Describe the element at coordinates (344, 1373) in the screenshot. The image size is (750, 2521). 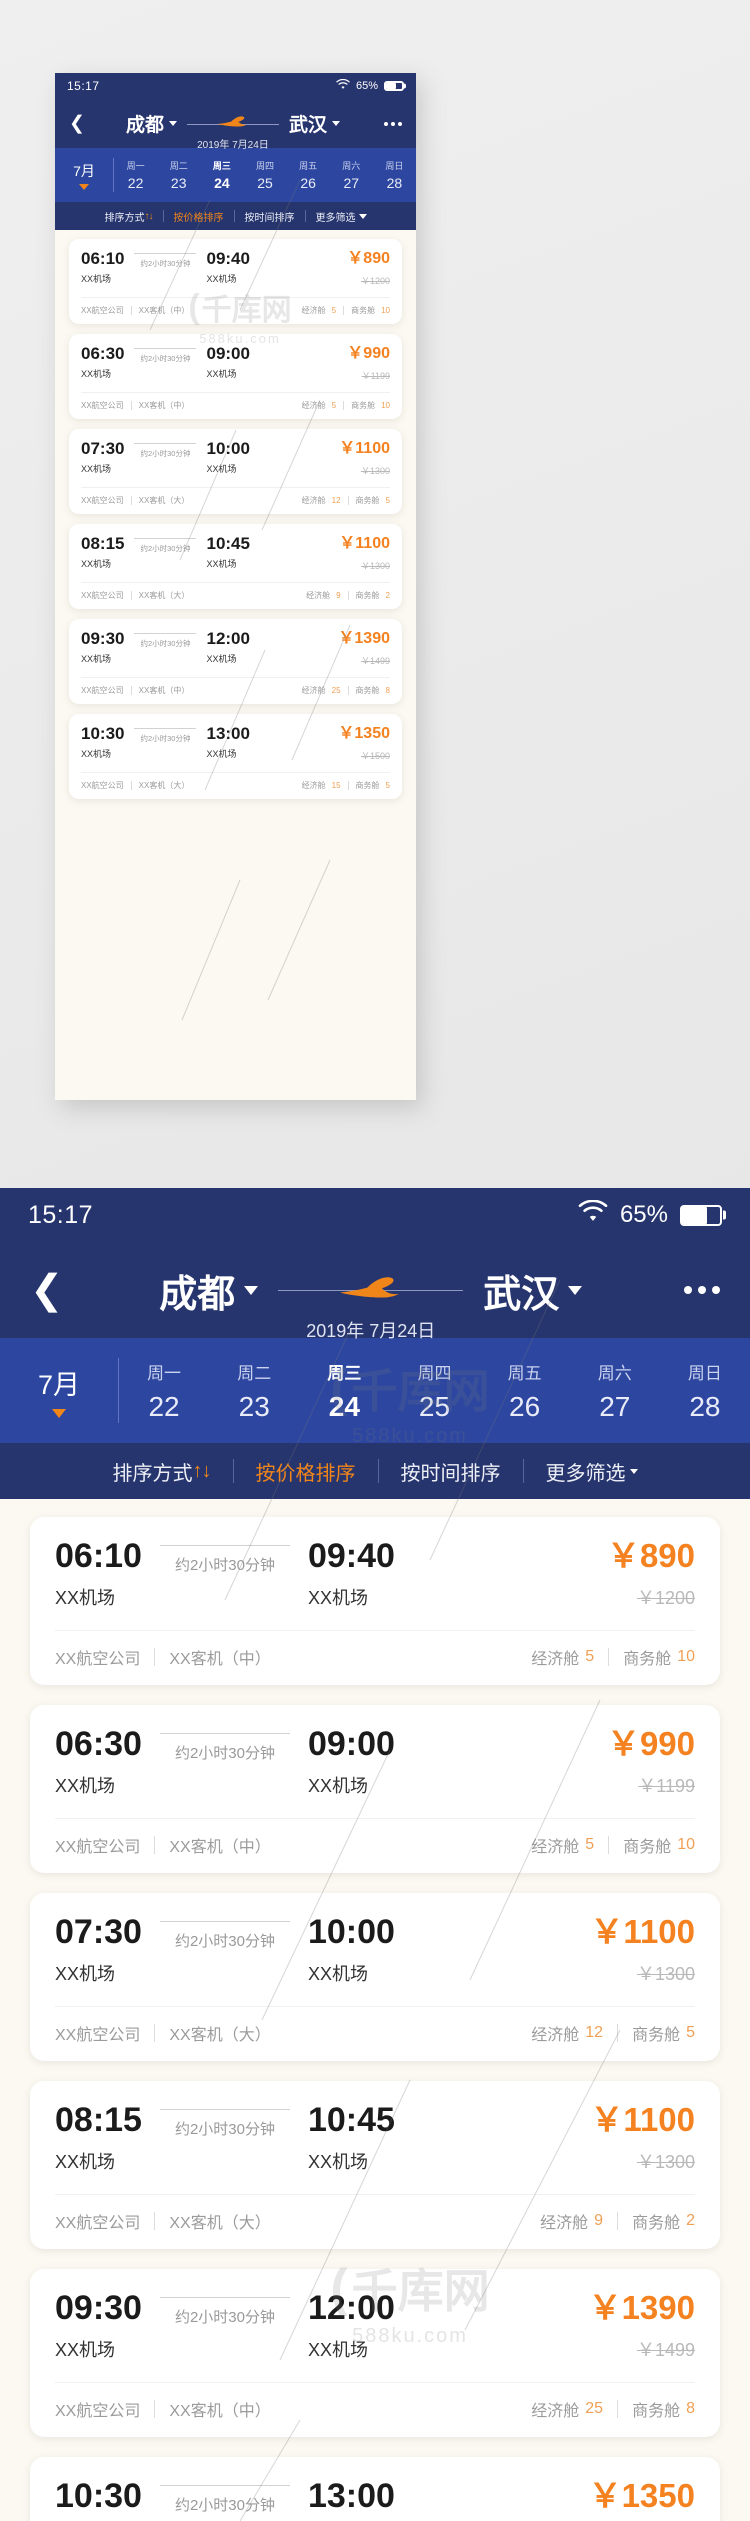
I see `day-of-week: 周三` at that location.